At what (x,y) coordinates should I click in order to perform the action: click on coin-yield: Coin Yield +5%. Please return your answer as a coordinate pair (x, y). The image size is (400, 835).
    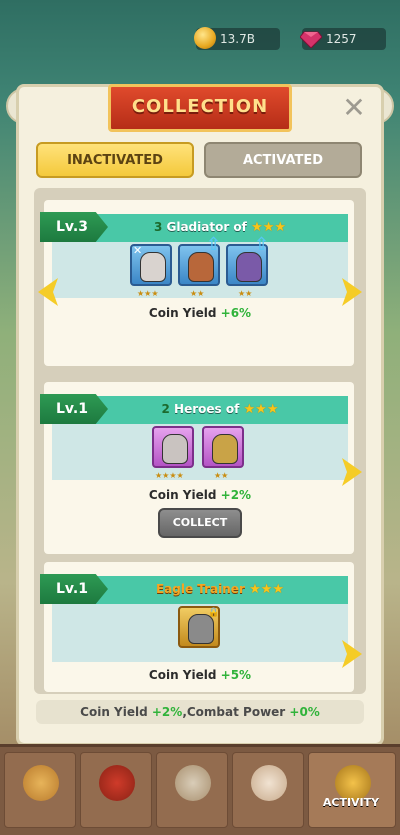
    Looking at the image, I should click on (200, 675).